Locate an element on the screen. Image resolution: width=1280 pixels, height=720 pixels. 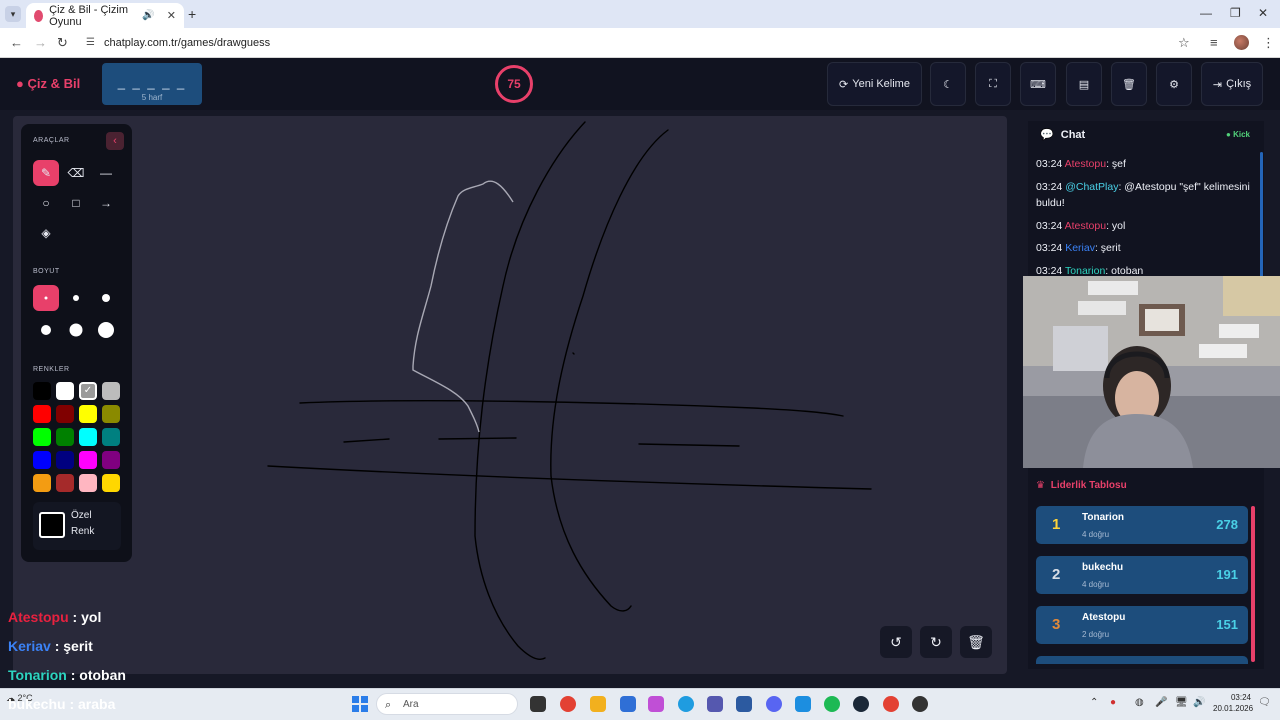
exit-button: ⇥ Çıkış is located at coordinates (1232, 84).